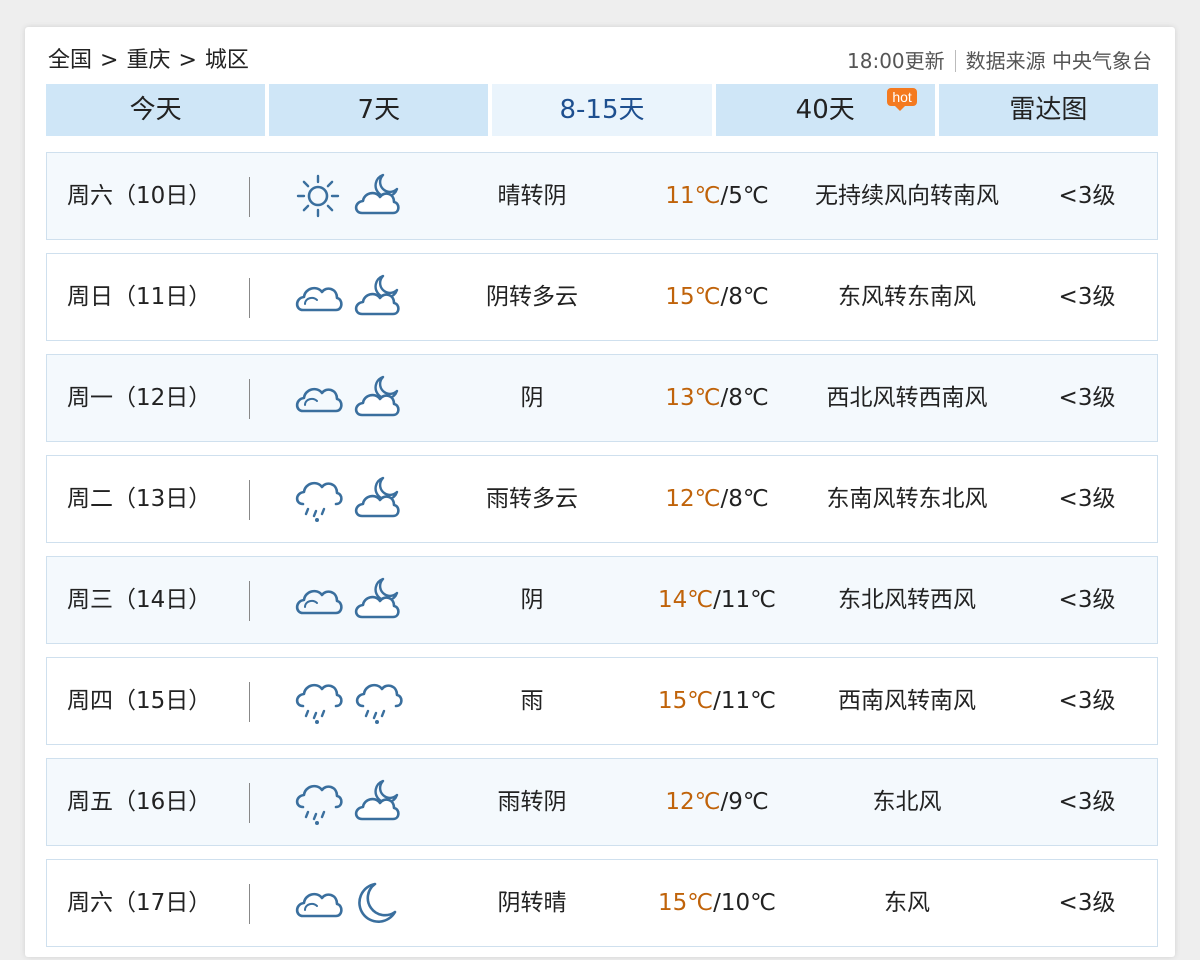 Image resolution: width=1200 pixels, height=960 pixels. Describe the element at coordinates (602, 398) in the screenshot. I see `forecast-row: 周一（12日） 阴 13℃/8℃ 西北风转西南风 <3级` at that location.